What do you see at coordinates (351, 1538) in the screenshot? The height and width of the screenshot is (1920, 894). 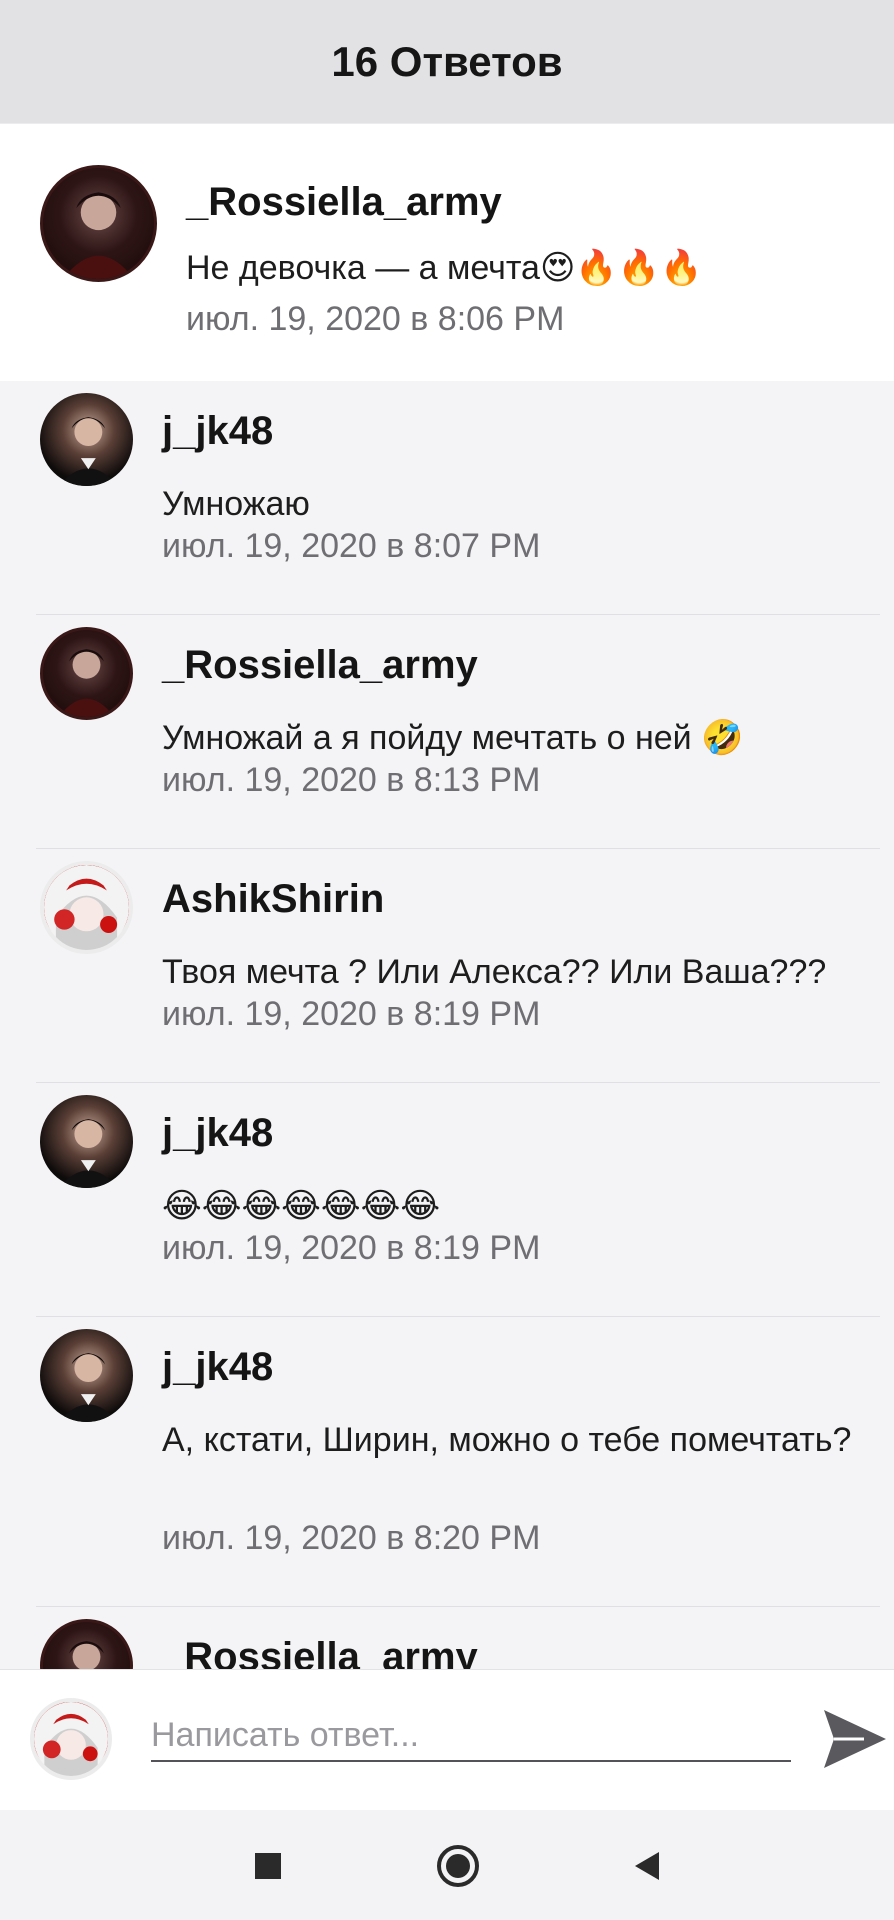 I see `reply-timestamp: июл. 19, 2020 в 8:20 PM` at bounding box center [351, 1538].